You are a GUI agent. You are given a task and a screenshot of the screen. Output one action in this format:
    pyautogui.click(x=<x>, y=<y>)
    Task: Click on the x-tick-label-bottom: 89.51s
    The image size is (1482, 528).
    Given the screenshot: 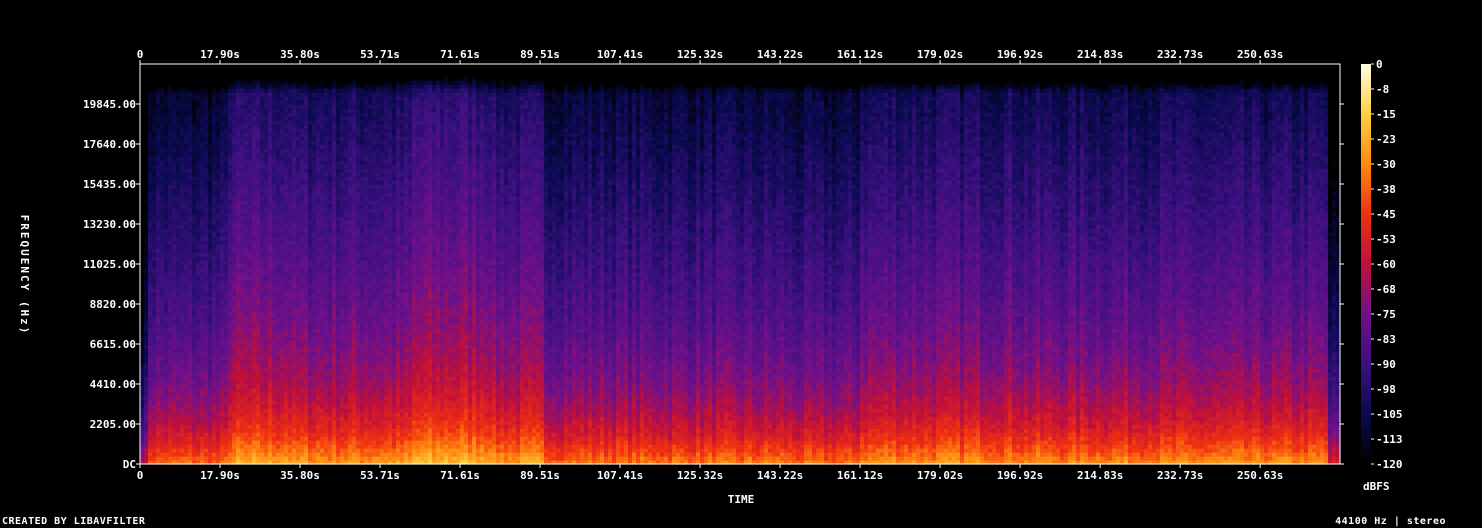 What is the action you would take?
    pyautogui.click(x=540, y=475)
    